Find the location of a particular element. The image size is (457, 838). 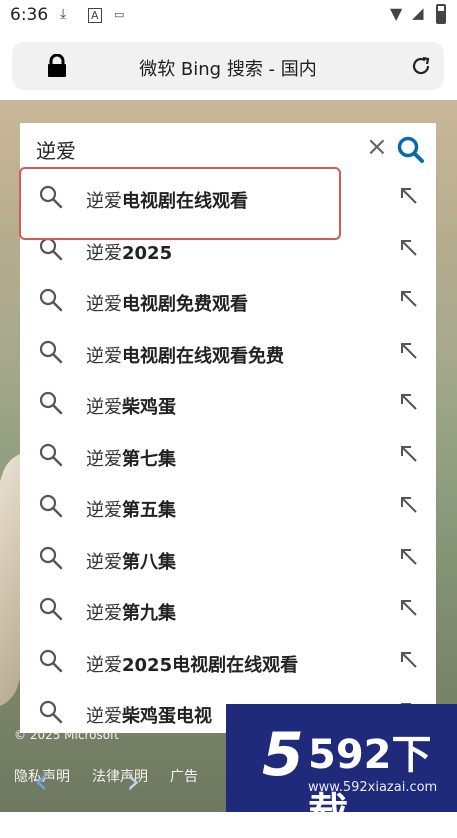

suggestion-item: 逆爱2025电视剧在线观看 is located at coordinates (228, 663).